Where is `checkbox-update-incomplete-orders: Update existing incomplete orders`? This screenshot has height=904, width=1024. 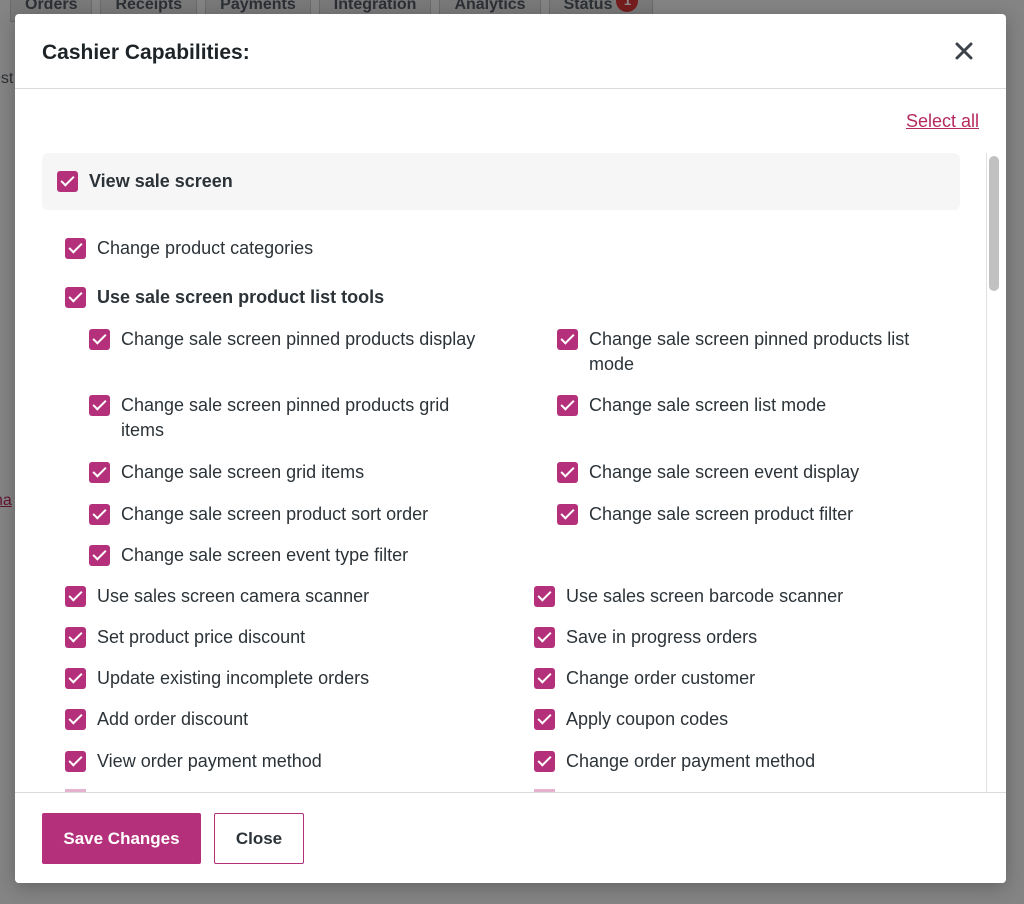 checkbox-update-incomplete-orders: Update existing incomplete orders is located at coordinates (217, 679).